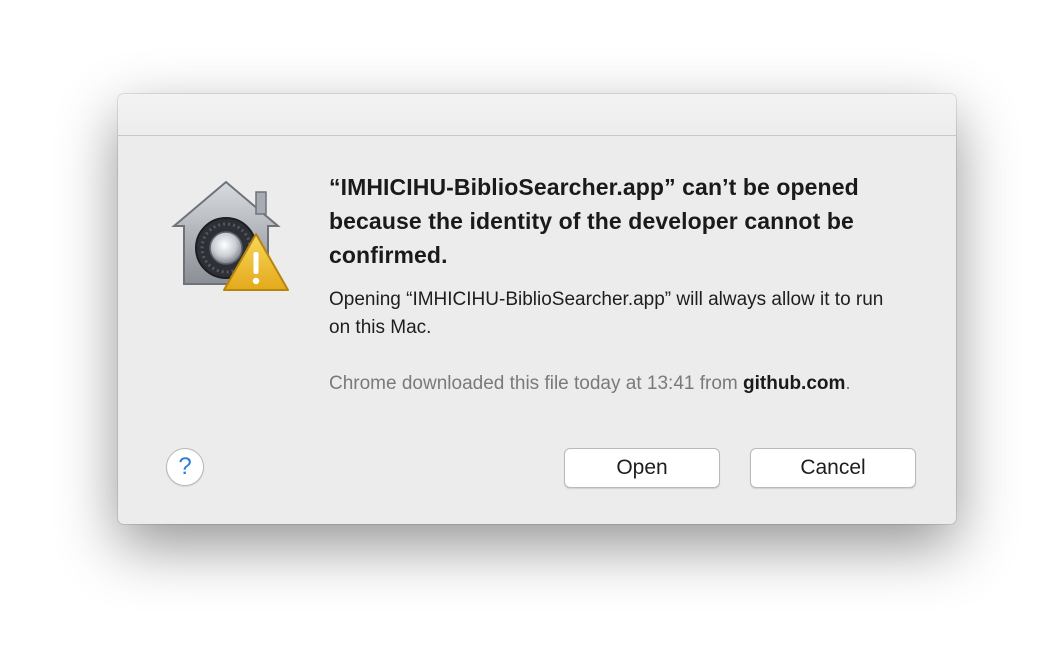  I want to click on cancel-button: Cancel, so click(833, 468).